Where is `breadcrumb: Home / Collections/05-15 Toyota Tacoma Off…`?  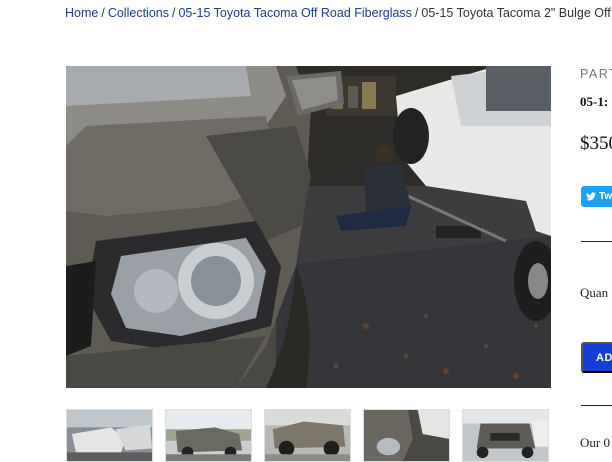 breadcrumb: Home / Collections/05-15 Toyota Tacoma Off… is located at coordinates (338, 13).